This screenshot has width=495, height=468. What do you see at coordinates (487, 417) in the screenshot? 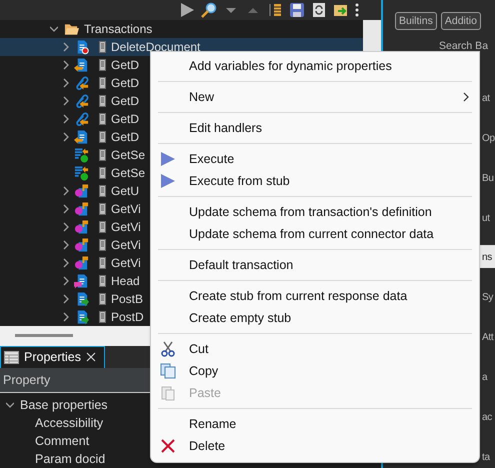
I see `palette-item: ac` at bounding box center [487, 417].